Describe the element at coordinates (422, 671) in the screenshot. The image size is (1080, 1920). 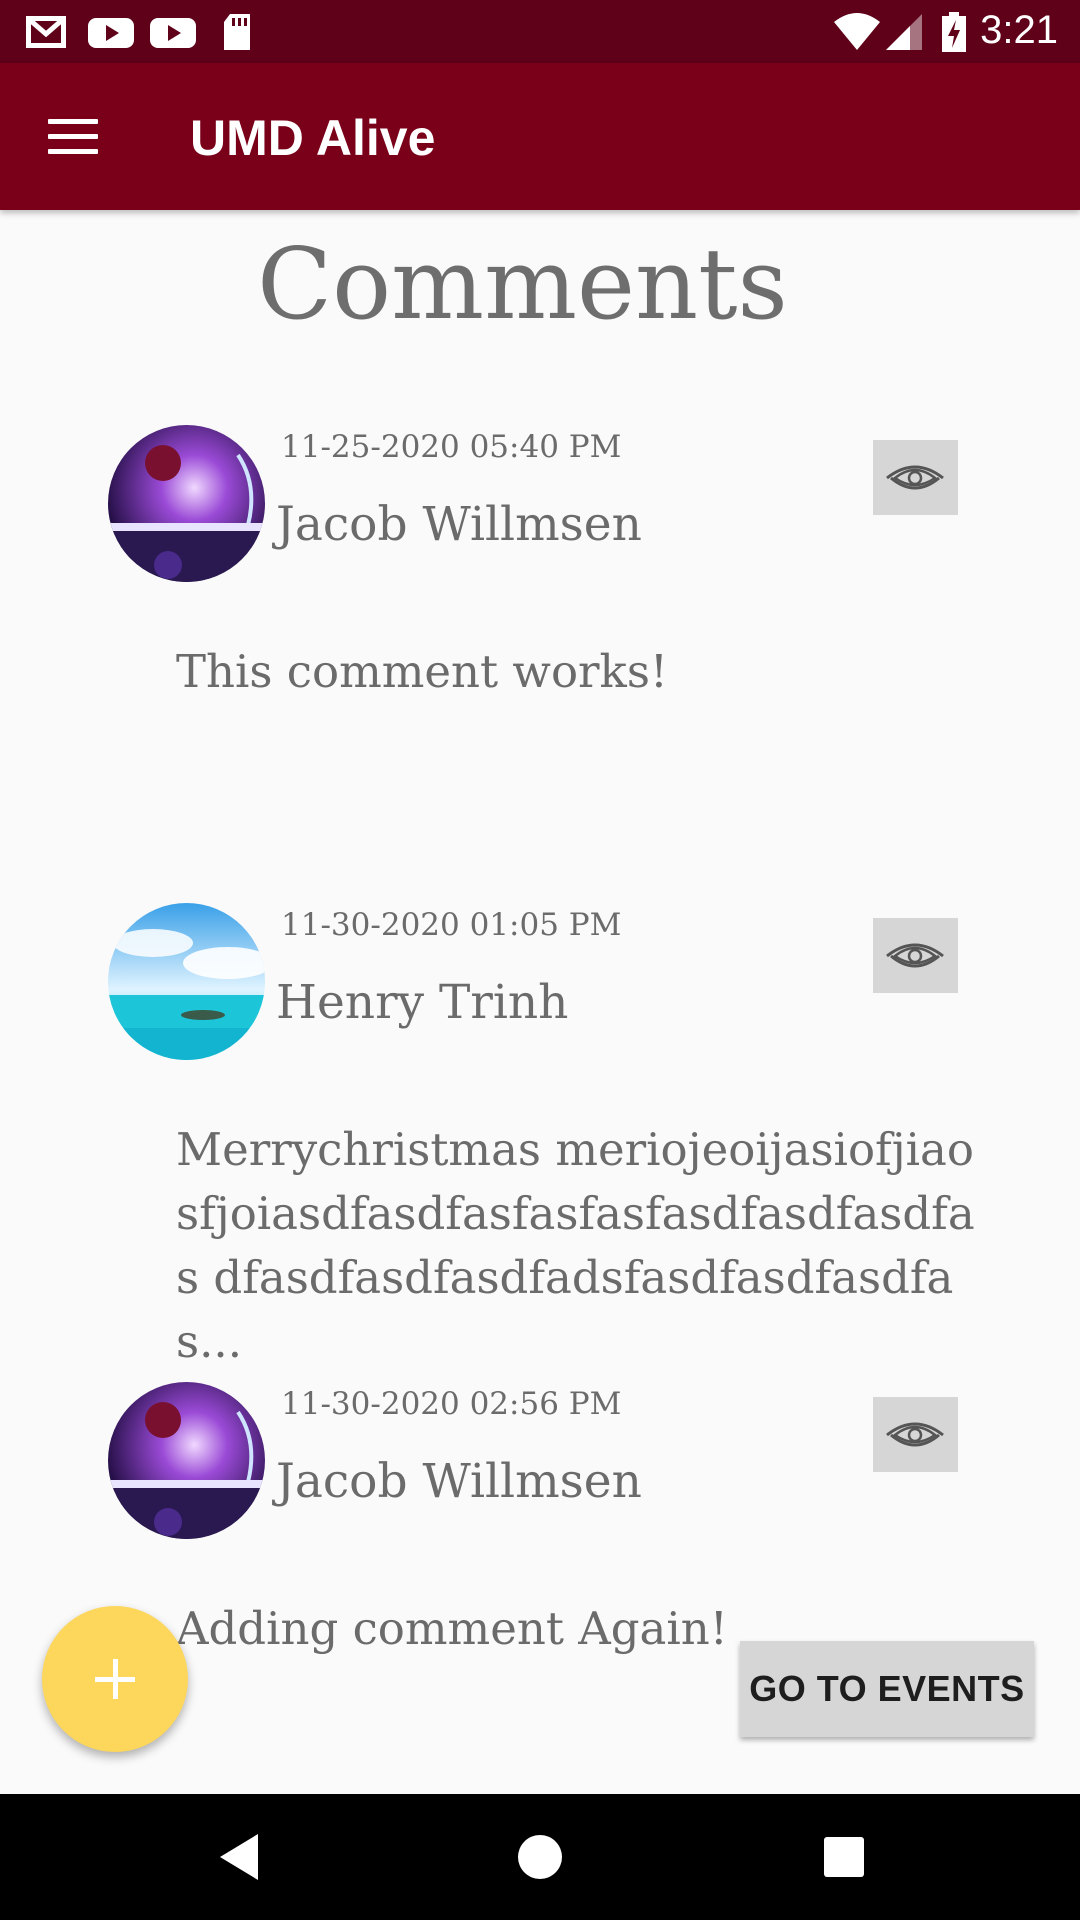
I see `comment-text: This comment works!` at that location.